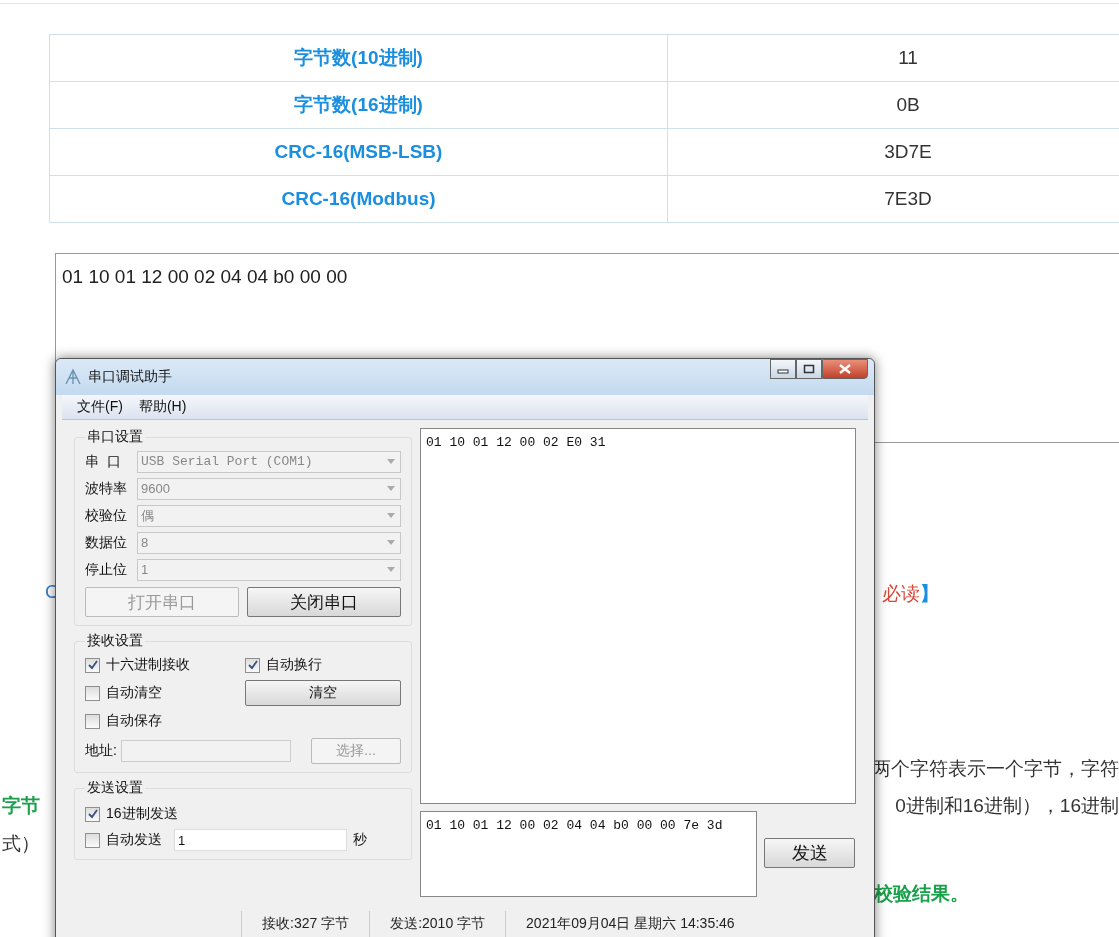 The width and height of the screenshot is (1119, 937). What do you see at coordinates (358, 152) in the screenshot?
I see `table-cell: CRC-16(MSB-LSB)` at bounding box center [358, 152].